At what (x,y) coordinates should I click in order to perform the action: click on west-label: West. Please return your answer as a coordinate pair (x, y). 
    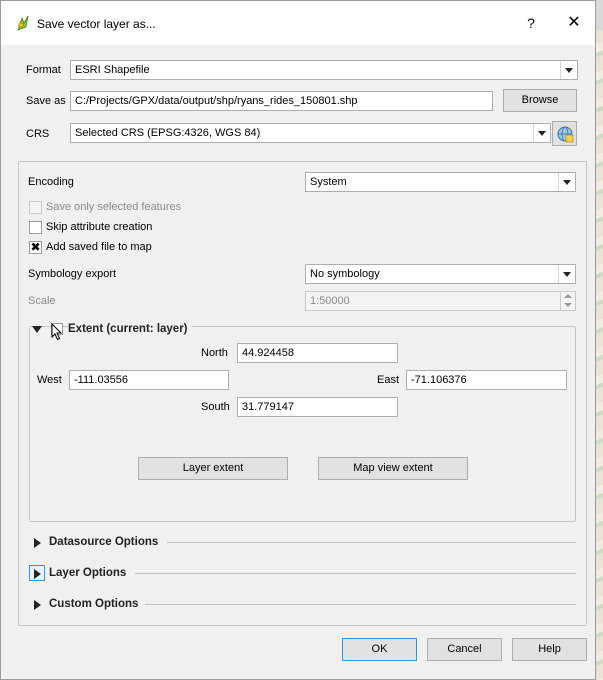
    Looking at the image, I should click on (49, 380).